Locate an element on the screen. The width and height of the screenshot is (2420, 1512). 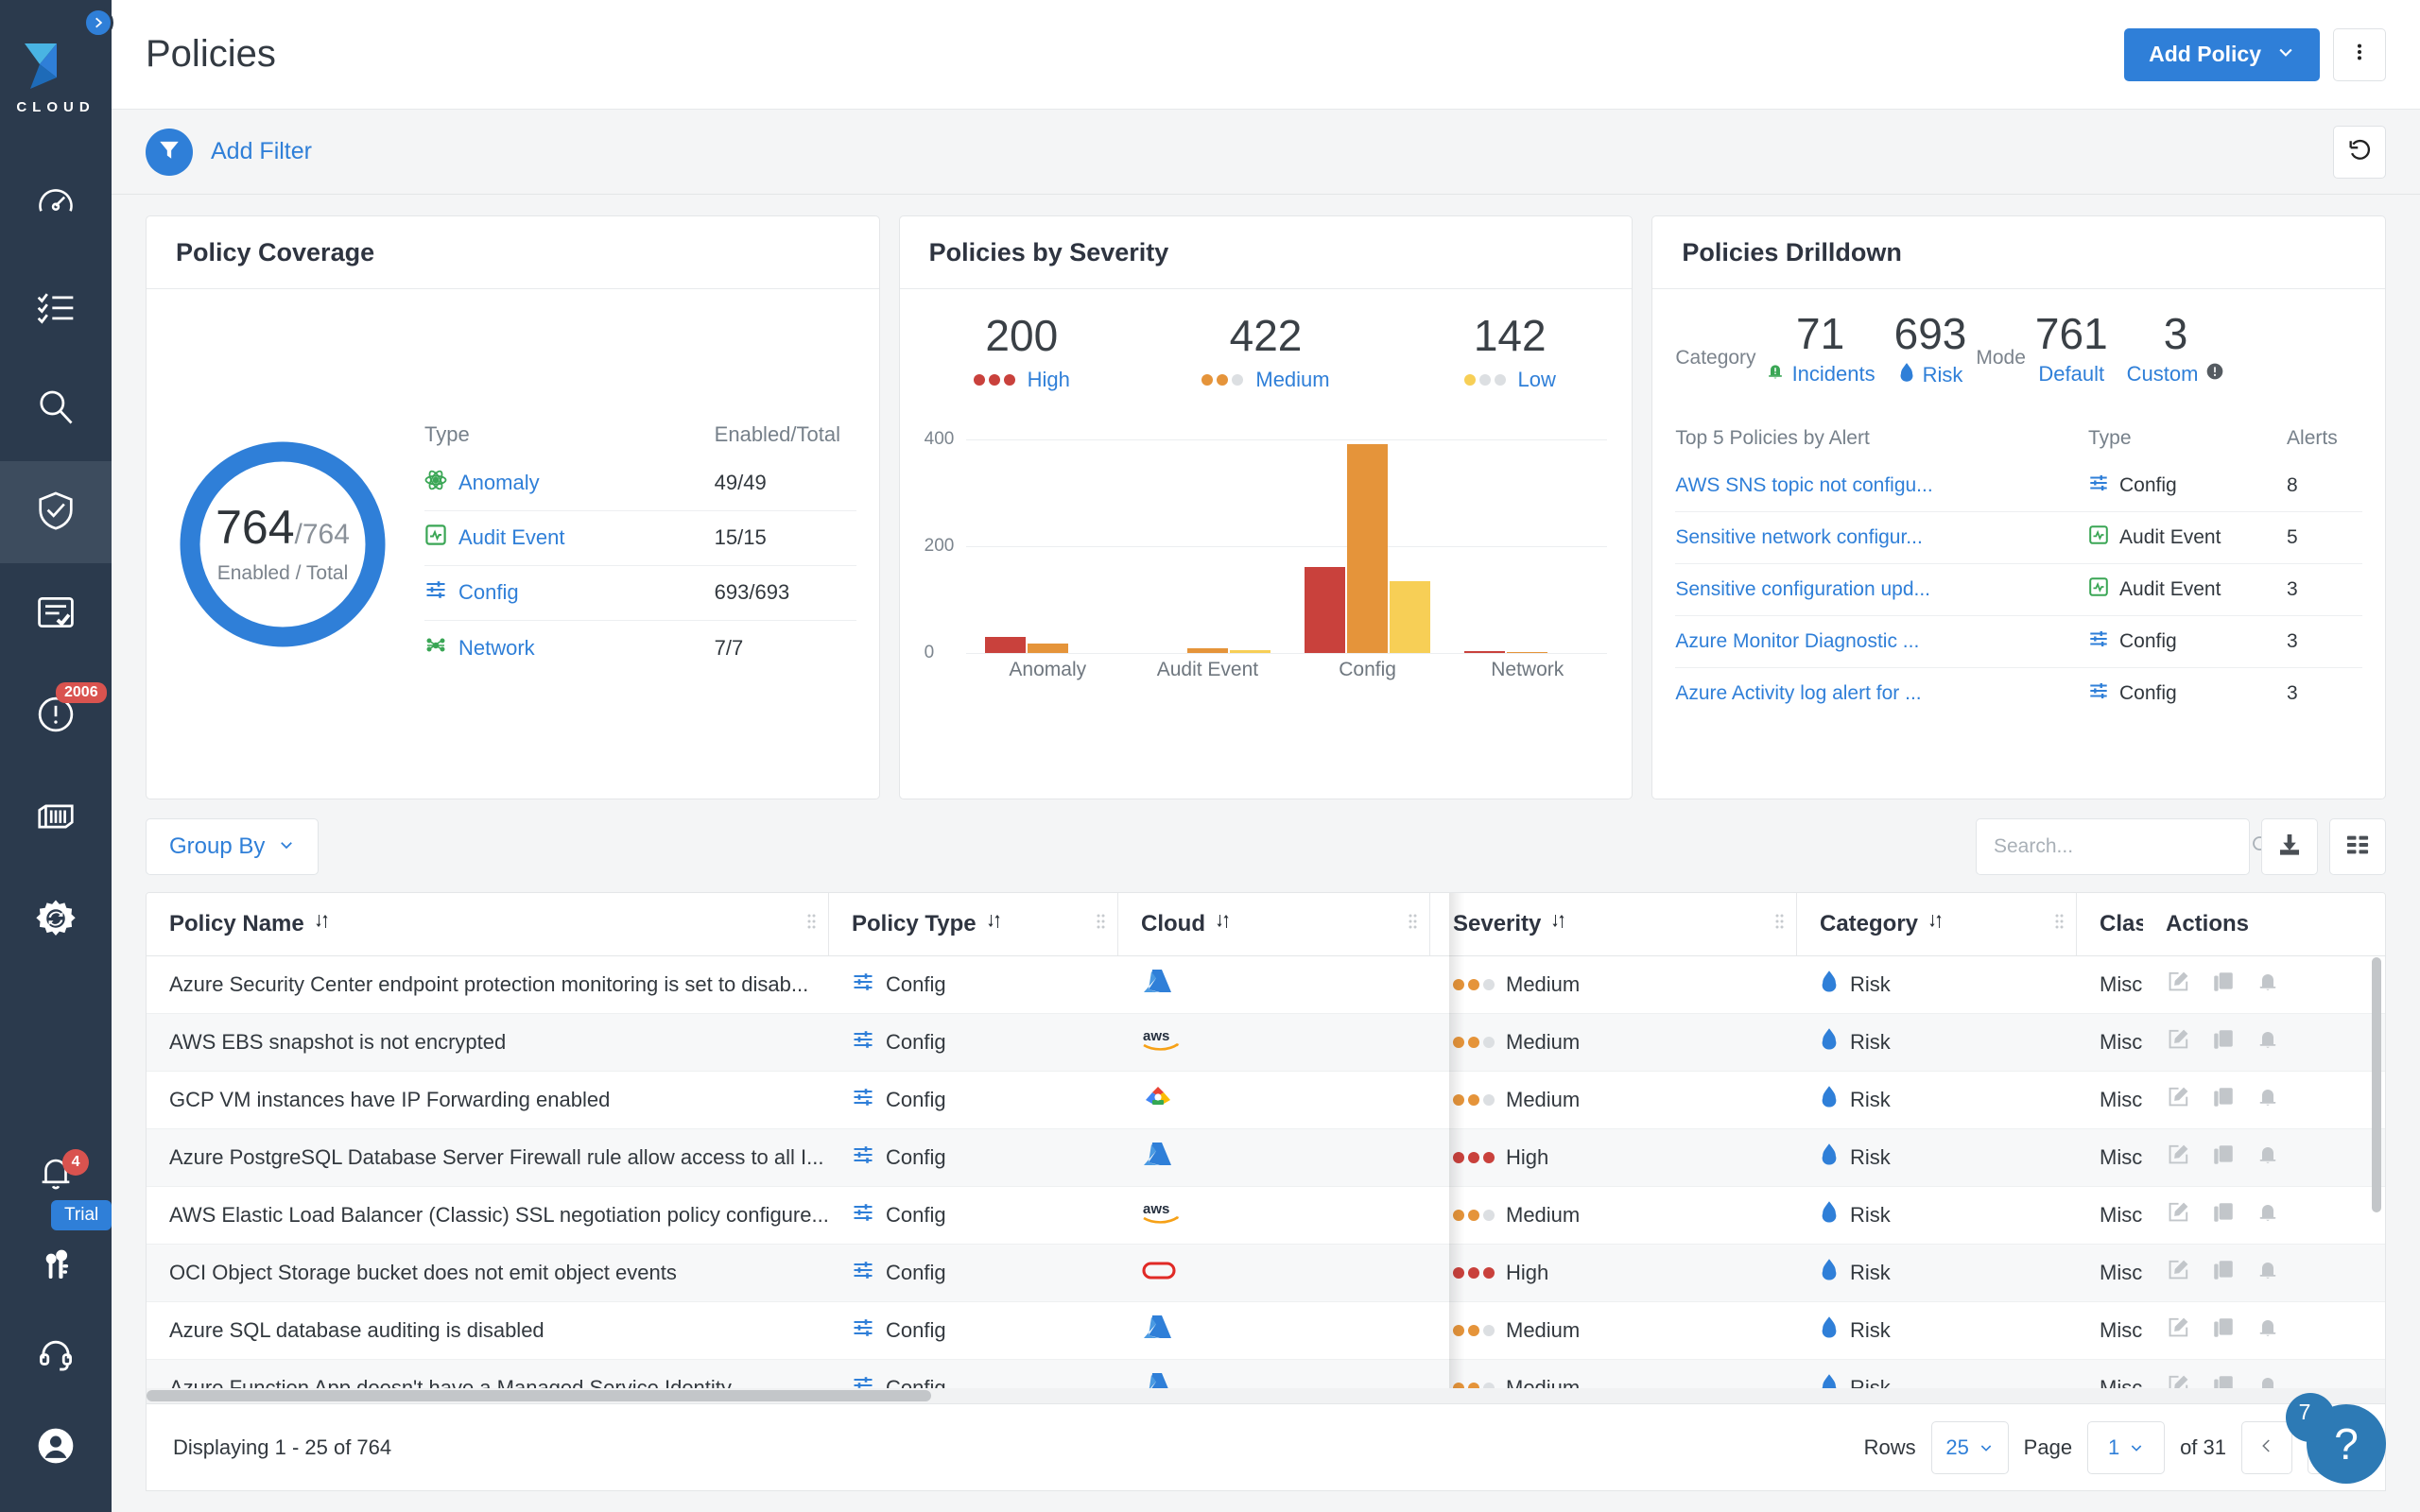
severity-summary-low: 142 Low is located at coordinates (1510, 352).